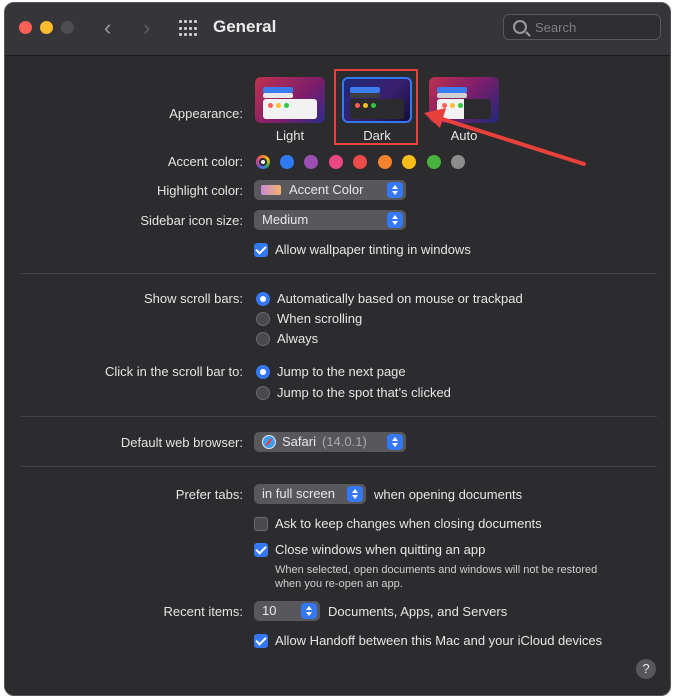 This screenshot has width=677, height=700. What do you see at coordinates (464, 135) in the screenshot?
I see `appearance-auto-label: Auto` at bounding box center [464, 135].